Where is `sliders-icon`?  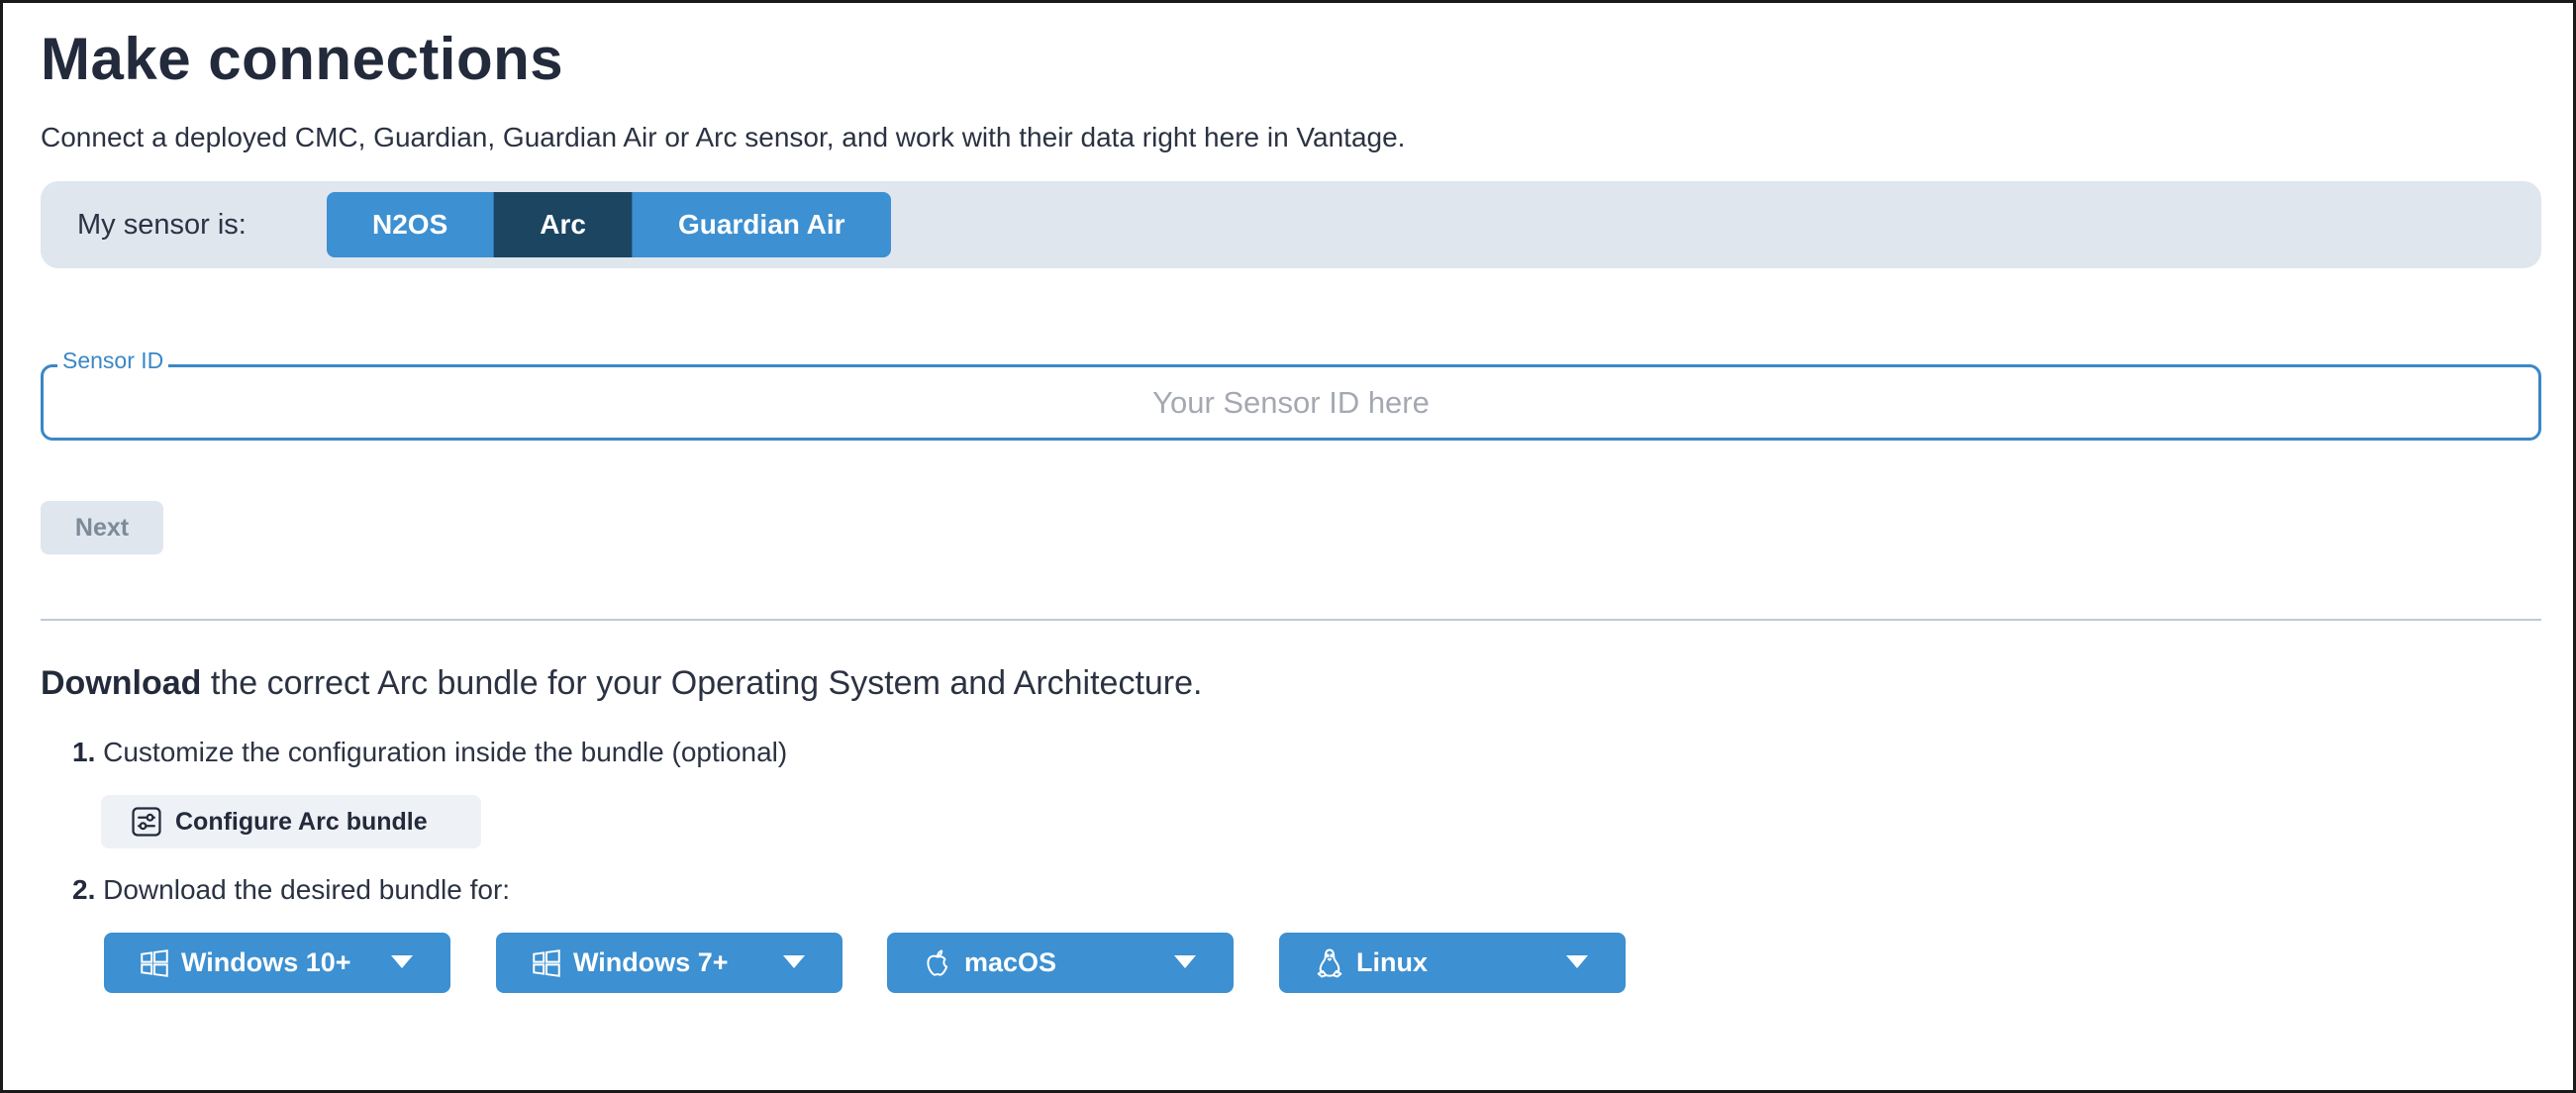
sliders-icon is located at coordinates (147, 822).